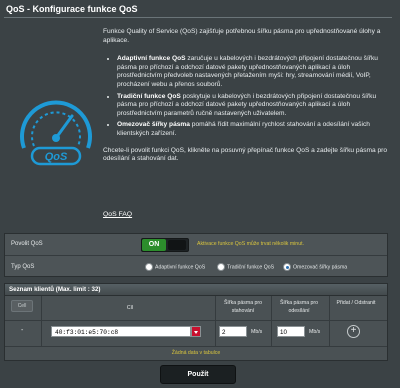 Image resolution: width=400 pixels, height=388 pixels. Describe the element at coordinates (149, 96) in the screenshot. I see `bullet-title: Tradiční funkce QoS` at that location.